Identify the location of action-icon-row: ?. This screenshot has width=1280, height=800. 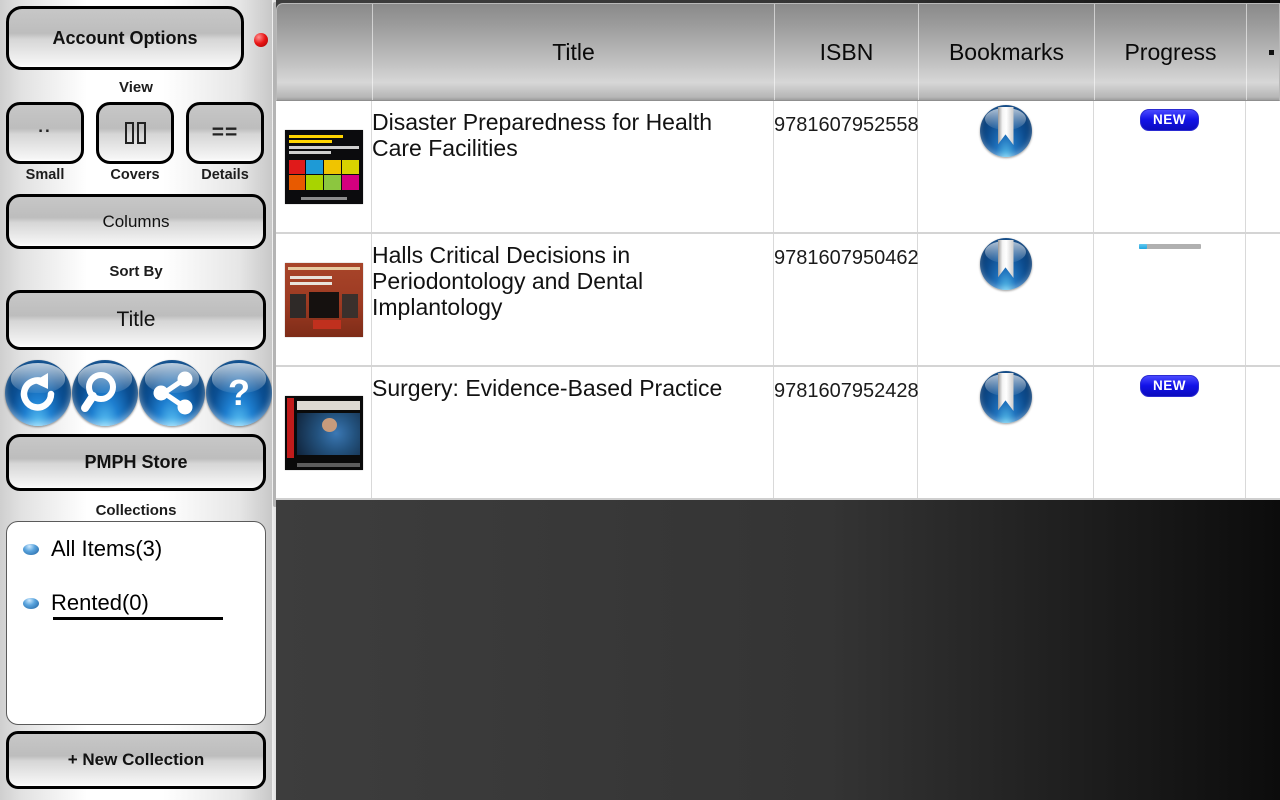
(138, 393).